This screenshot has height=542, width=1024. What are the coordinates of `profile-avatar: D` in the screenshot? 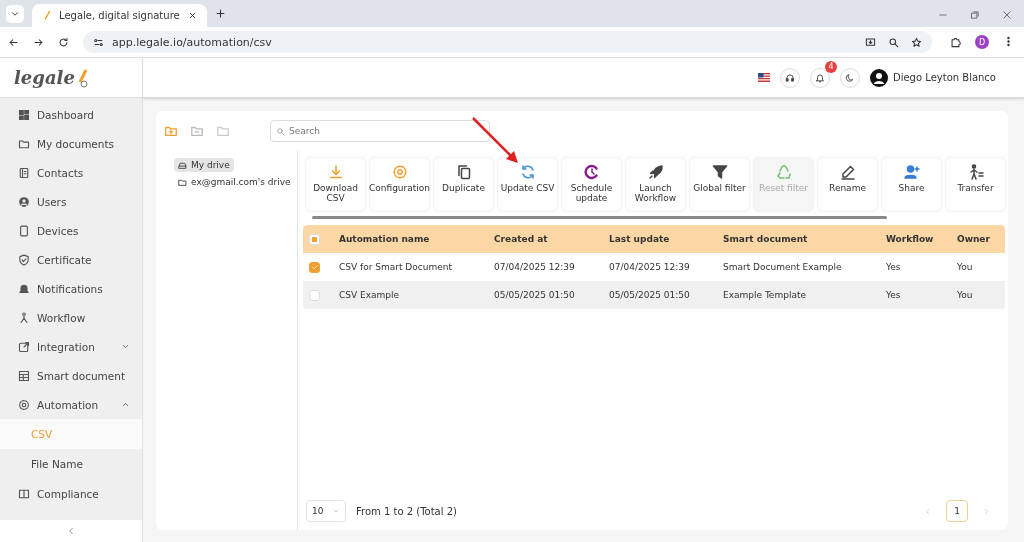 It's located at (982, 42).